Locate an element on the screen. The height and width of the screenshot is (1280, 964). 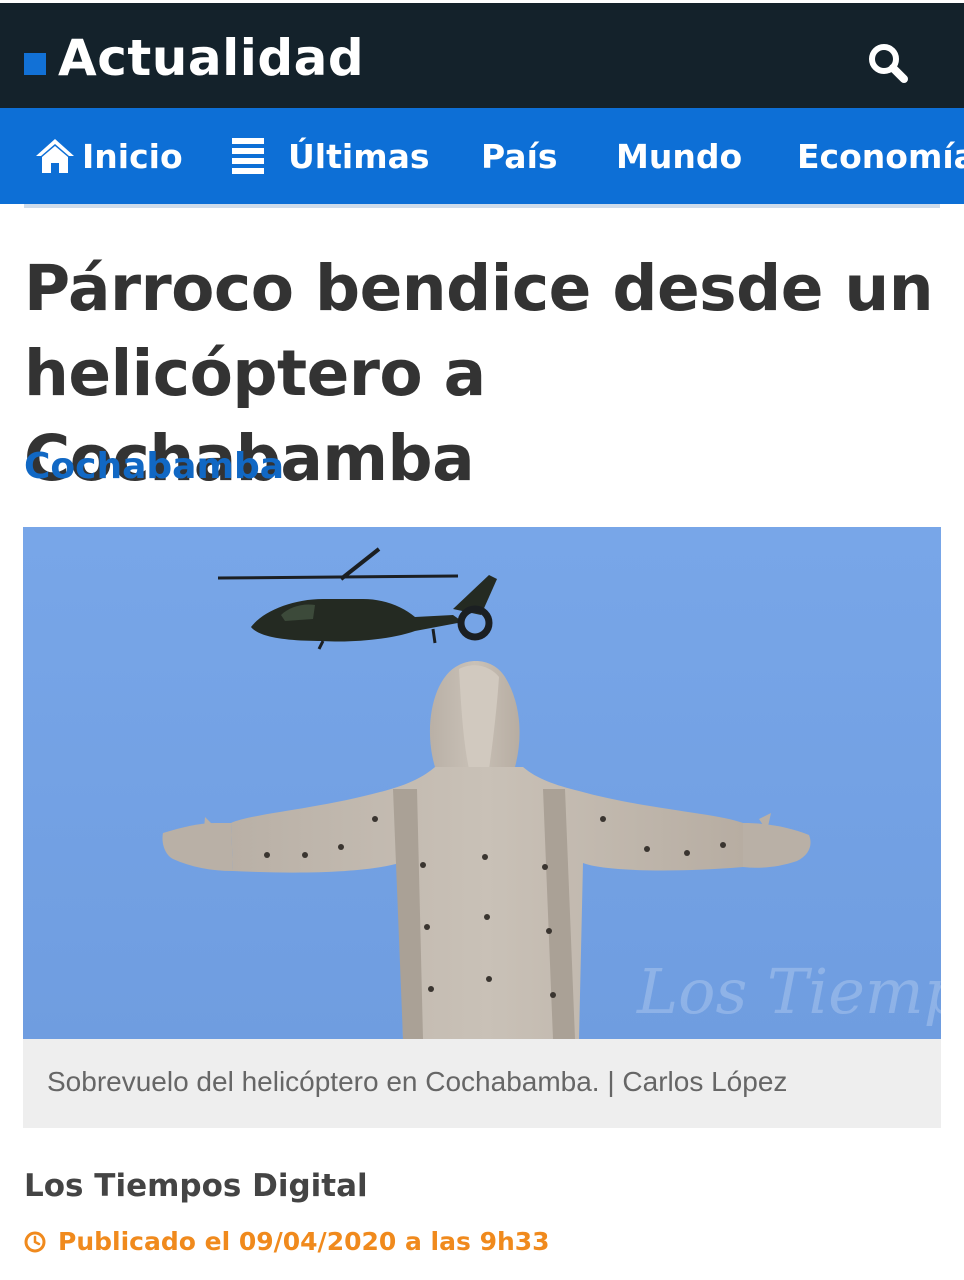
nav-item-label: Inicio is located at coordinates (132, 156).